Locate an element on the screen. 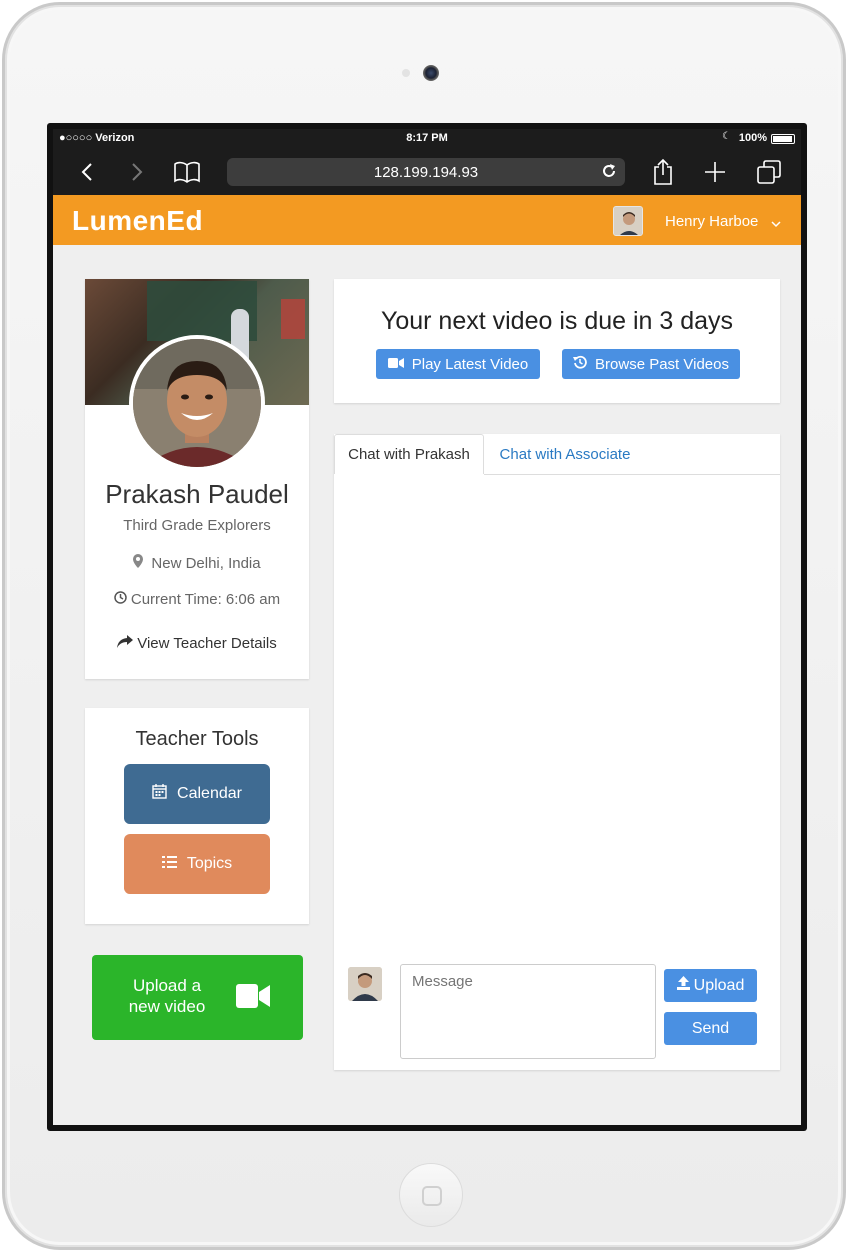 This screenshot has height=1252, width=848. light-sensor is located at coordinates (406, 73).